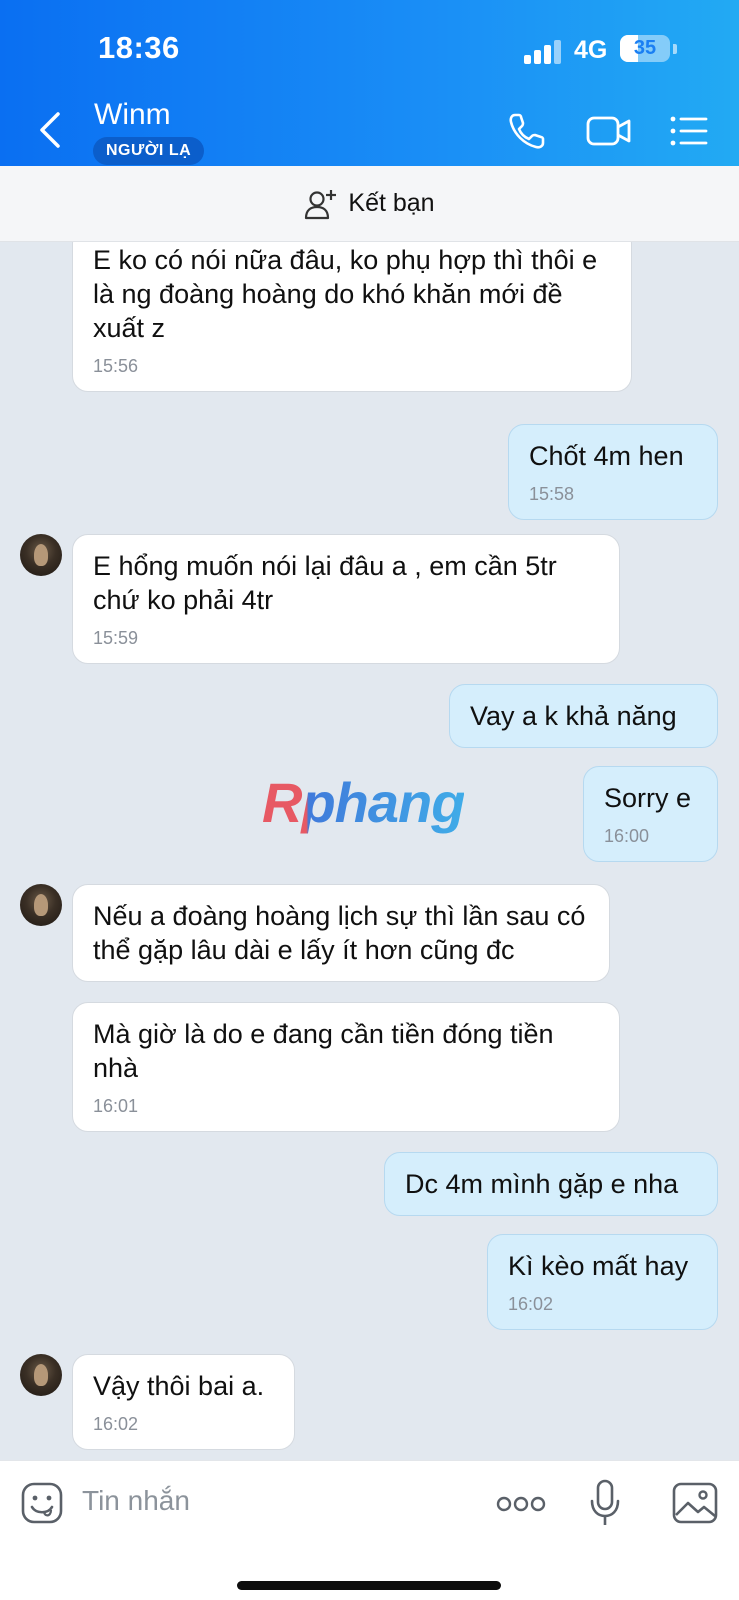 The height and width of the screenshot is (1600, 739). What do you see at coordinates (650, 814) in the screenshot?
I see `message-bubble: Sorry e 16:00` at bounding box center [650, 814].